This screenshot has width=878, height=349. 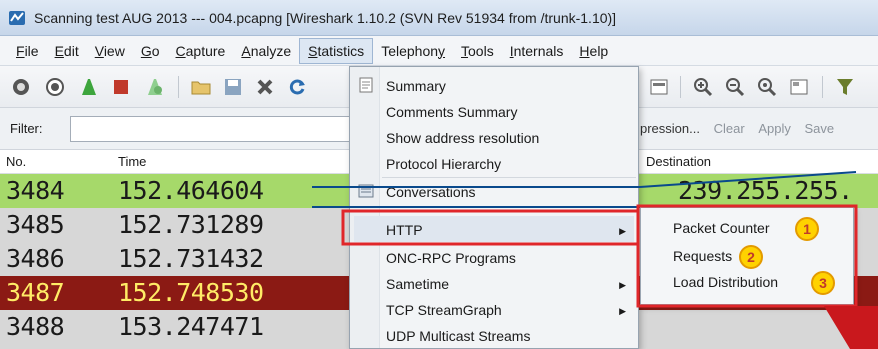 What do you see at coordinates (191, 292) in the screenshot?
I see `packet-time: 152.748530` at bounding box center [191, 292].